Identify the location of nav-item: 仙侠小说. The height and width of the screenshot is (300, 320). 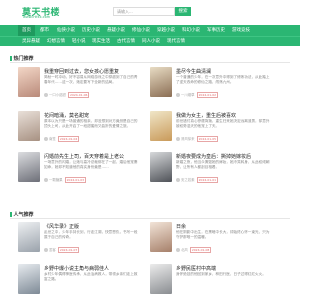
(66, 30).